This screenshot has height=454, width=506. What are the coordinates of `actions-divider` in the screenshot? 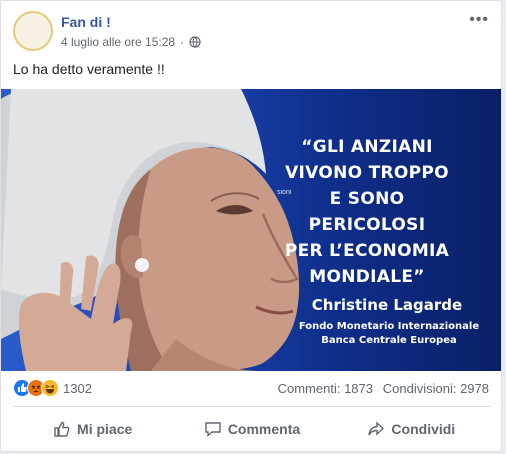 It's located at (252, 406).